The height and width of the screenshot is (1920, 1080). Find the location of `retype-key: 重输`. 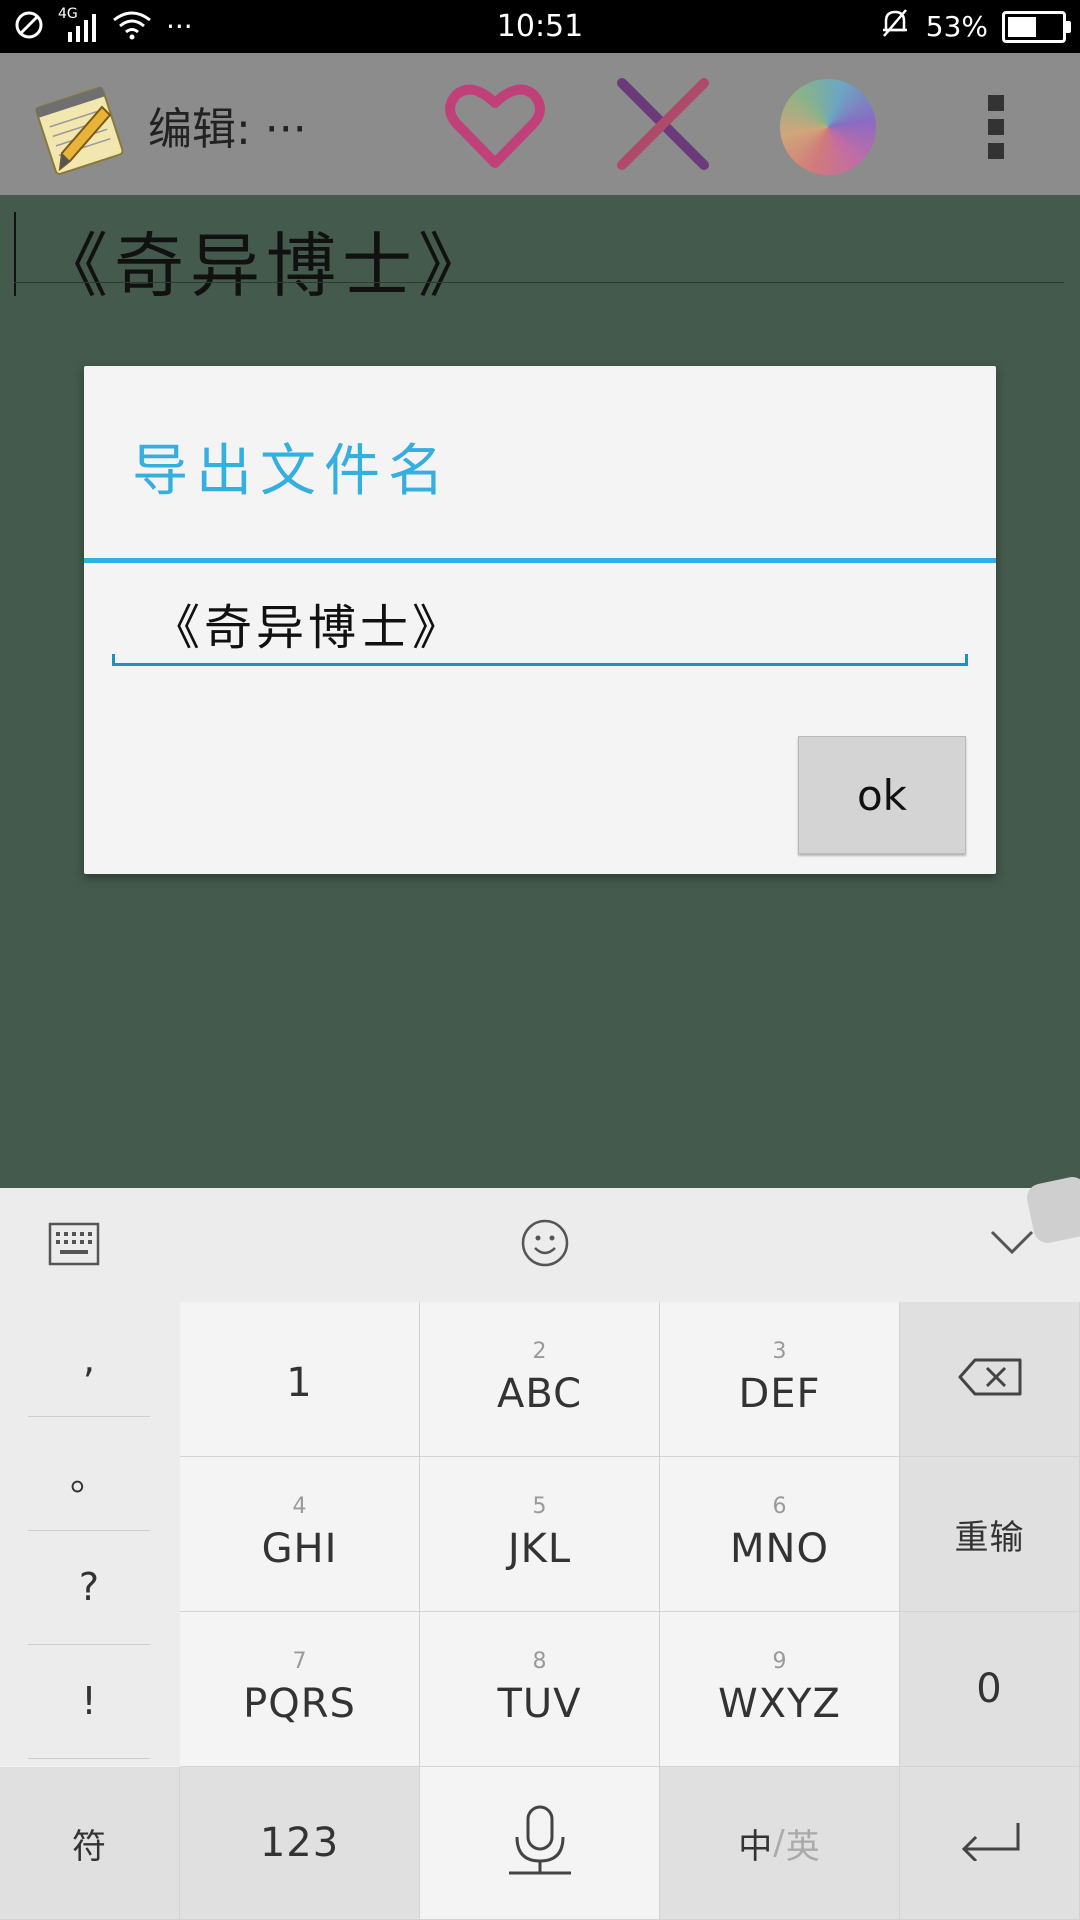

retype-key: 重输 is located at coordinates (990, 1534).